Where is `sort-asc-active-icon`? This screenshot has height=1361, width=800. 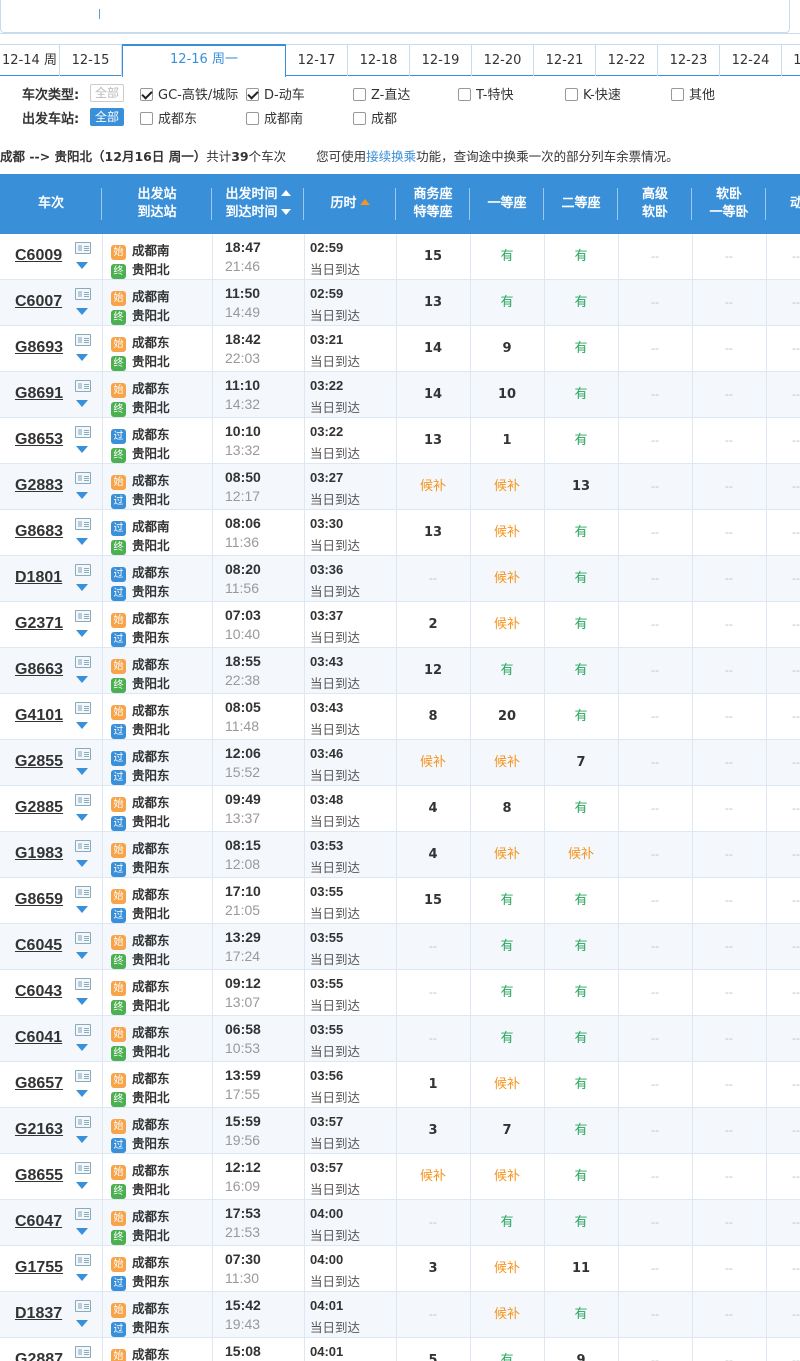 sort-asc-active-icon is located at coordinates (364, 202).